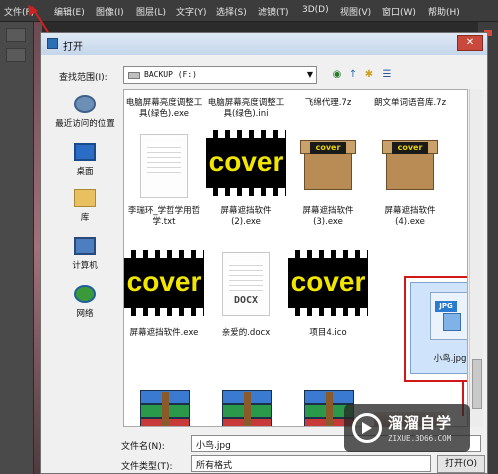  I want to click on place-library: 库, so click(85, 209).